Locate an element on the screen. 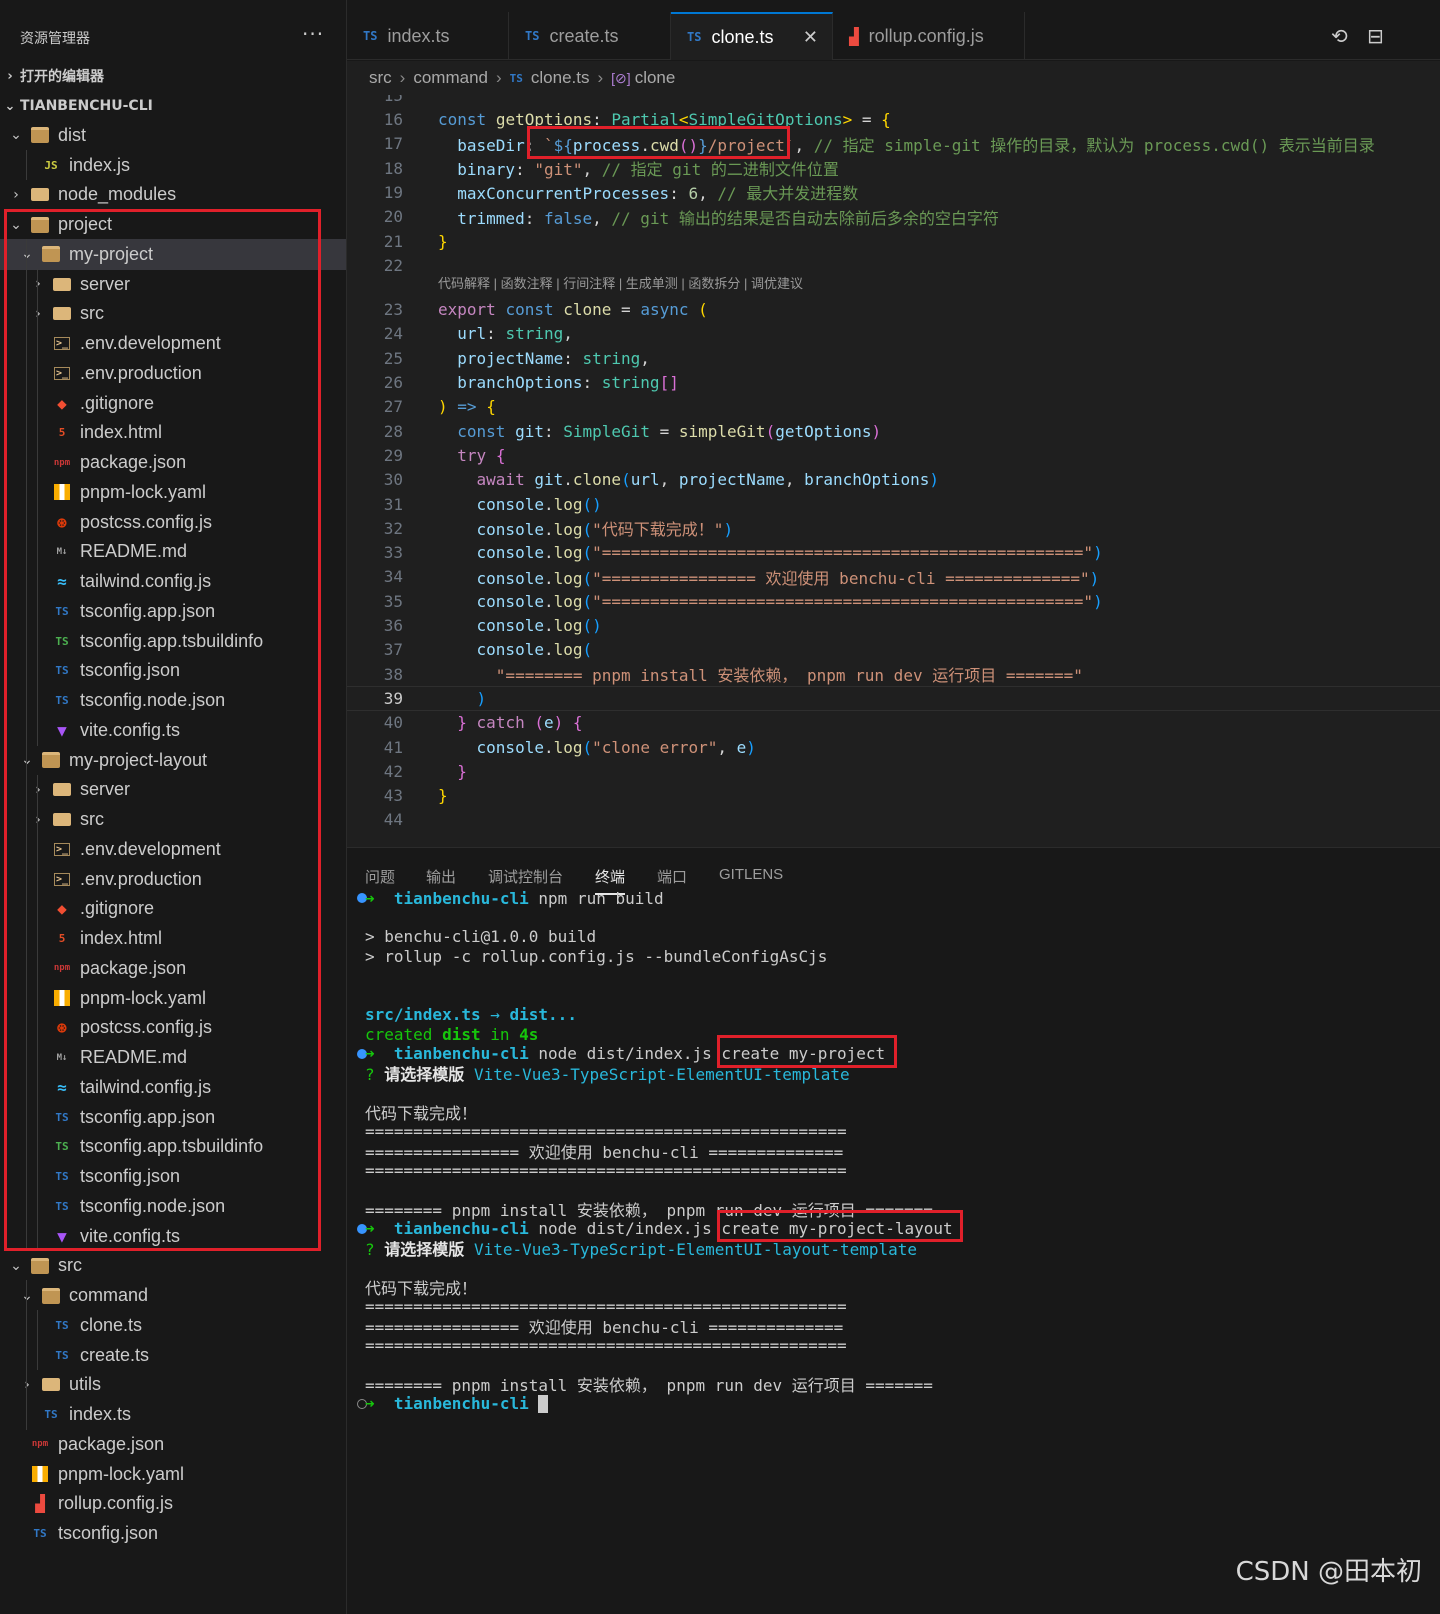  typescript-icon: TS is located at coordinates (516, 78).